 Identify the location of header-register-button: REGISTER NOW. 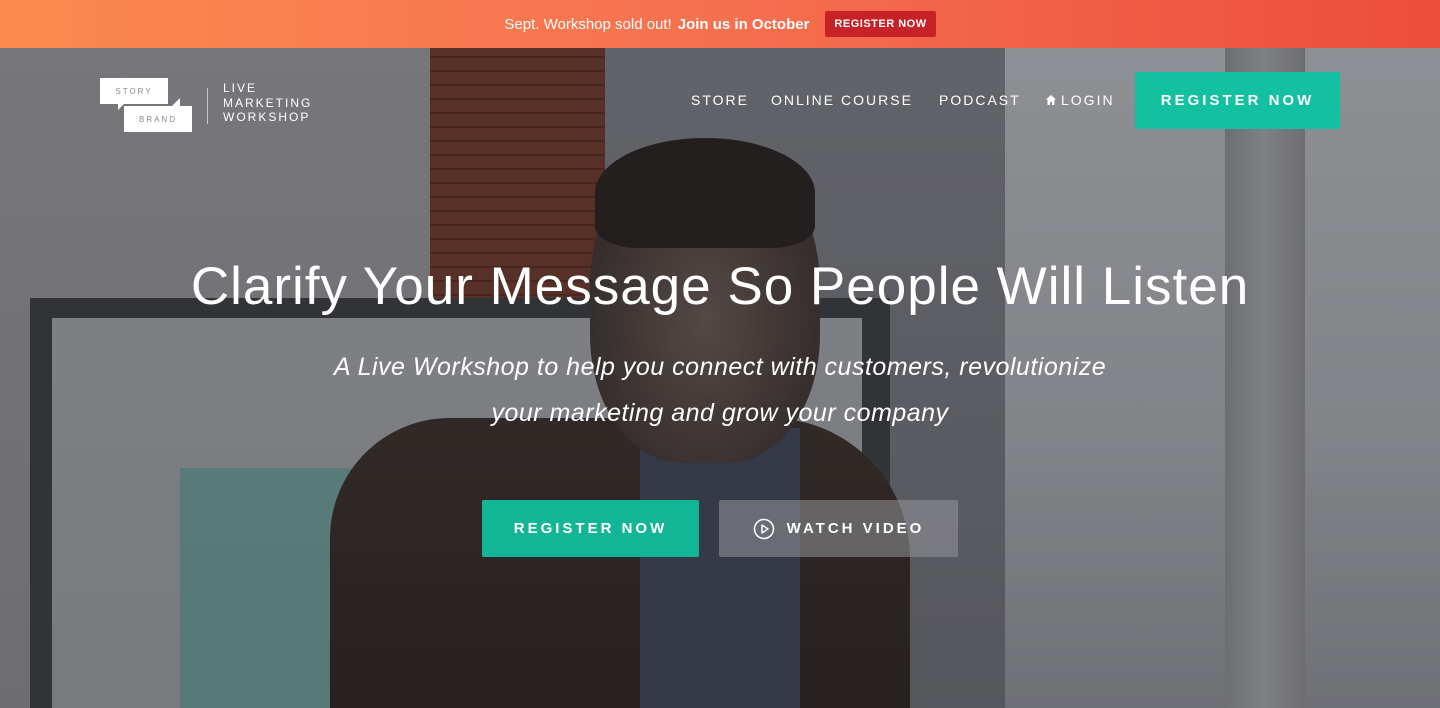
(1237, 100).